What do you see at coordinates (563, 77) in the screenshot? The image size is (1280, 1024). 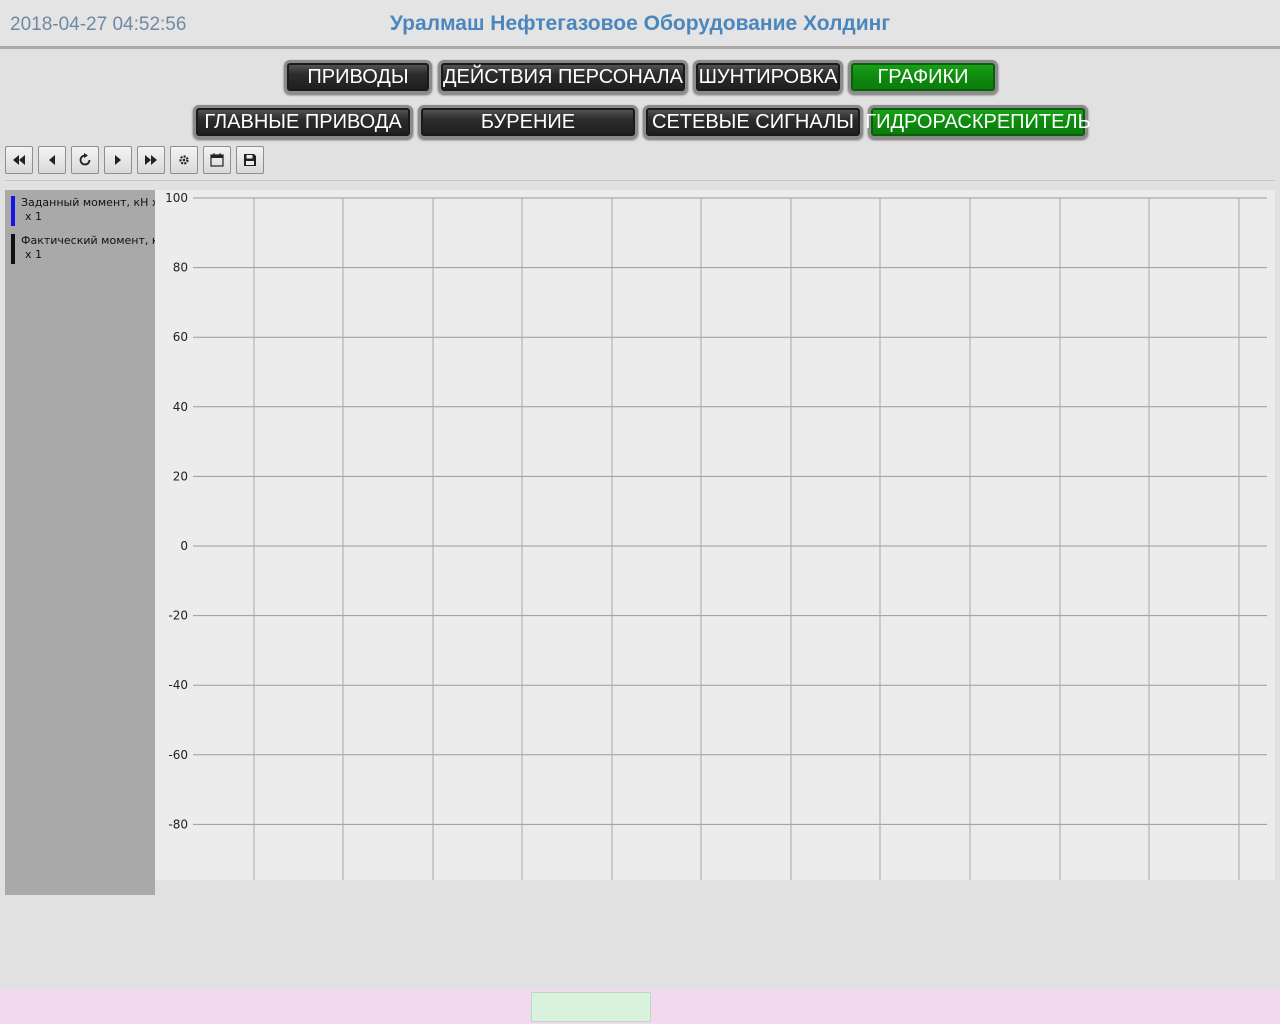 I see `nav-button-personnel-actions: ДЕЙСТВИЯ ПЕРСОНАЛА` at bounding box center [563, 77].